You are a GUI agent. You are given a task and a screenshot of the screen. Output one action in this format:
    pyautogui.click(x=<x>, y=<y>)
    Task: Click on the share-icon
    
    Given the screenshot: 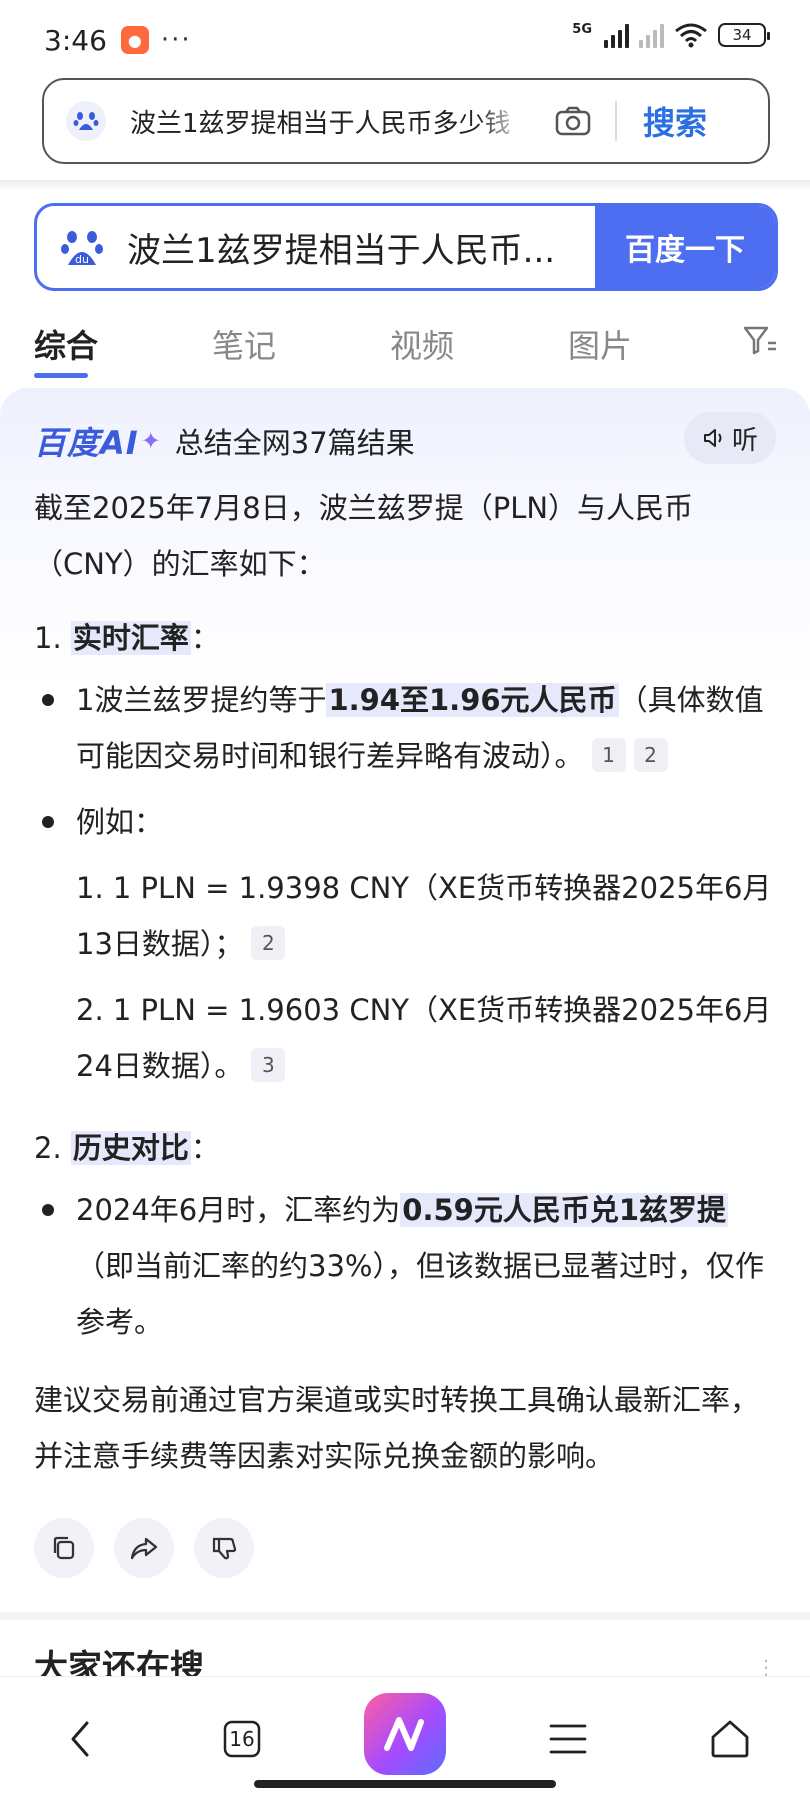 What is the action you would take?
    pyautogui.click(x=144, y=1548)
    